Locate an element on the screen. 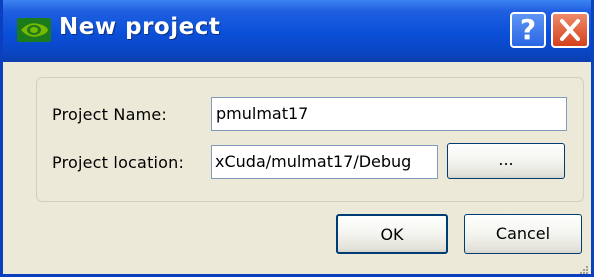  cancel-button-label: Cancel is located at coordinates (523, 233).